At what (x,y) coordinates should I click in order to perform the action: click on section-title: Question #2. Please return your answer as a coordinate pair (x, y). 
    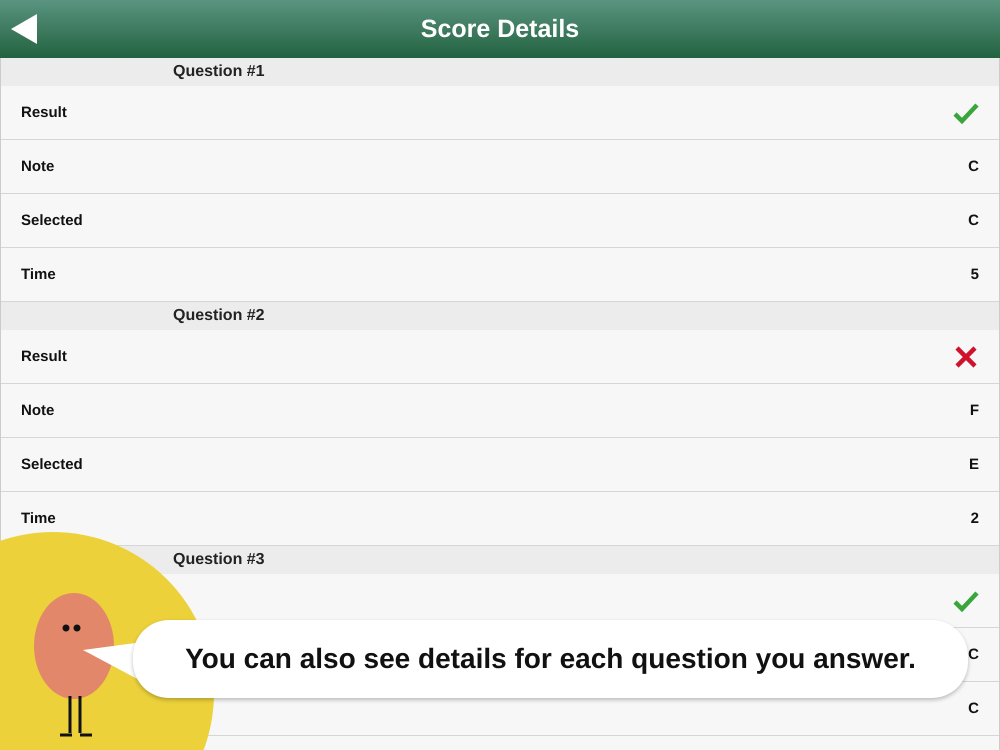
    Looking at the image, I should click on (219, 316).